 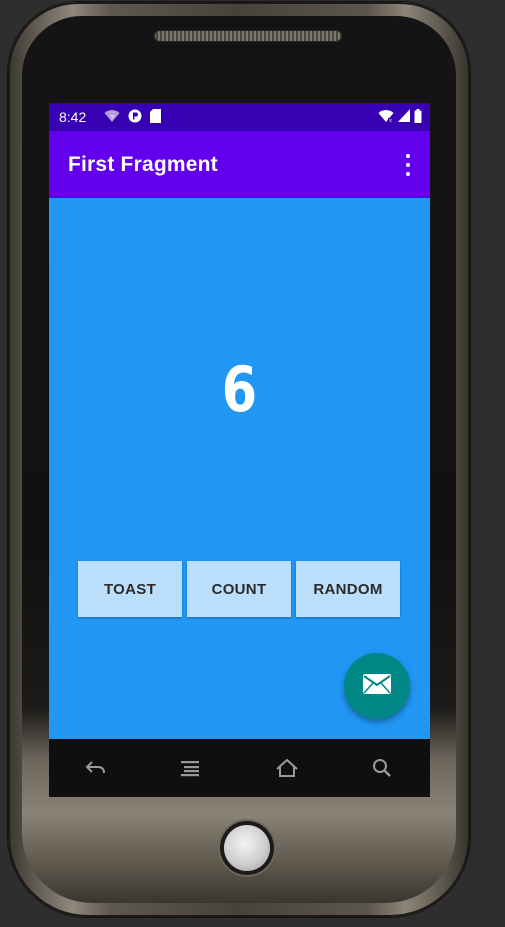 What do you see at coordinates (239, 117) in the screenshot?
I see `status-bar: 8:42 ? x` at bounding box center [239, 117].